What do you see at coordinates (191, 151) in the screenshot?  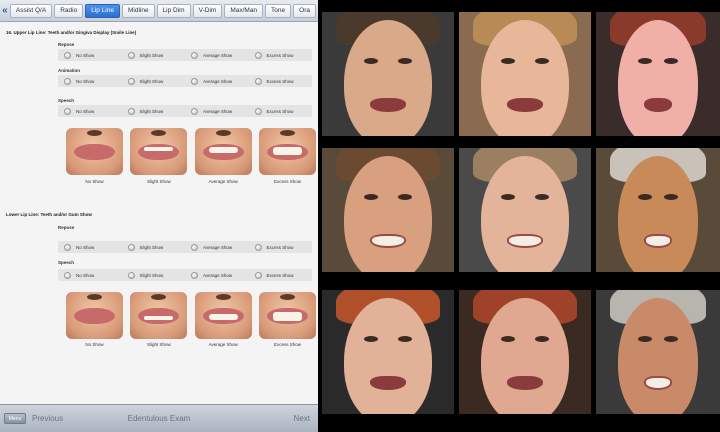 I see `upper-lip-illustrations` at bounding box center [191, 151].